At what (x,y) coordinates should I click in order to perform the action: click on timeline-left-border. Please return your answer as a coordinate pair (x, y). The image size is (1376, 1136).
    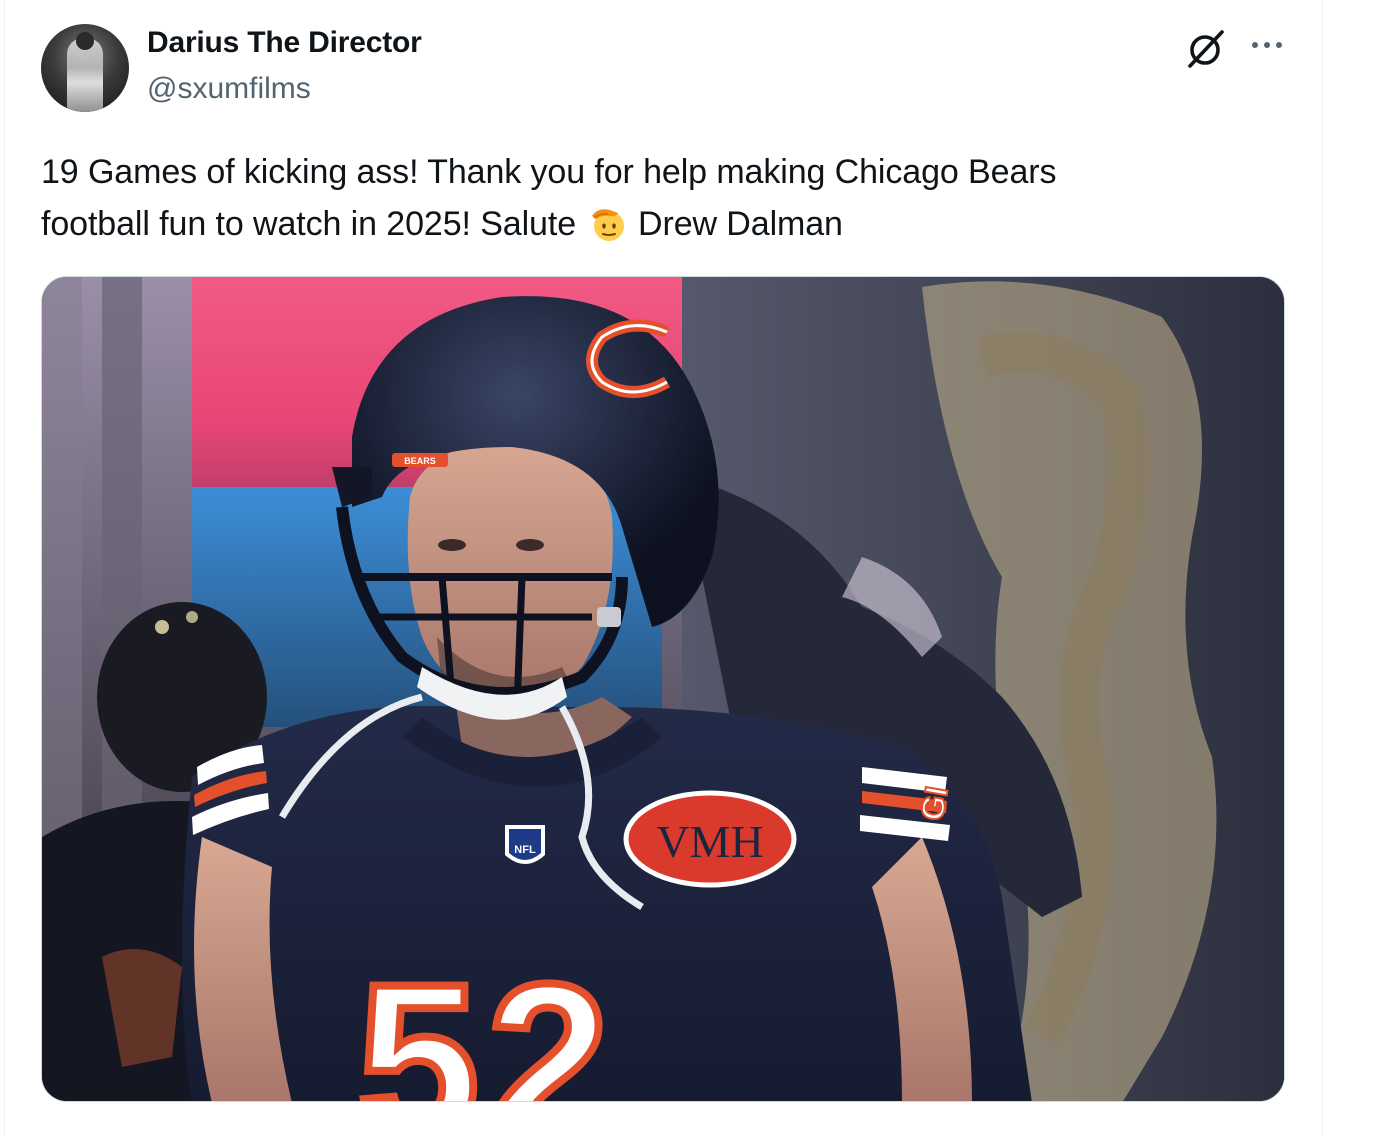
    Looking at the image, I should click on (4, 568).